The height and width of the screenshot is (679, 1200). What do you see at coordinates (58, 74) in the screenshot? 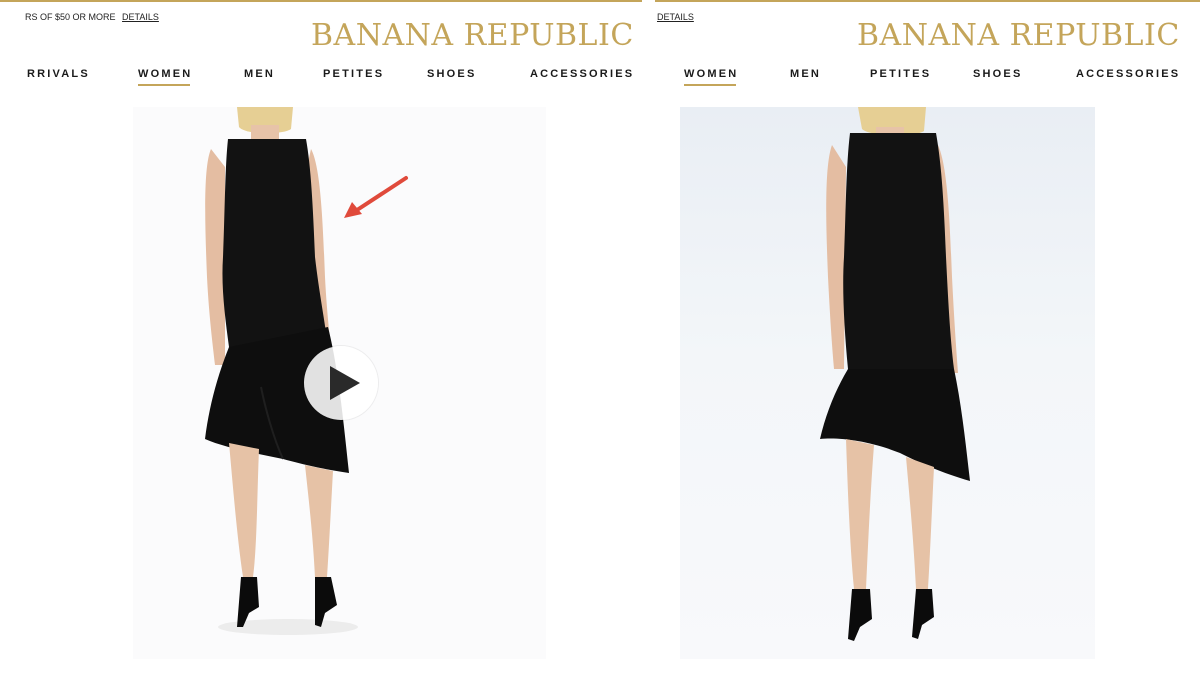
I see `nav-item-new-arrivals: RRIVALS` at bounding box center [58, 74].